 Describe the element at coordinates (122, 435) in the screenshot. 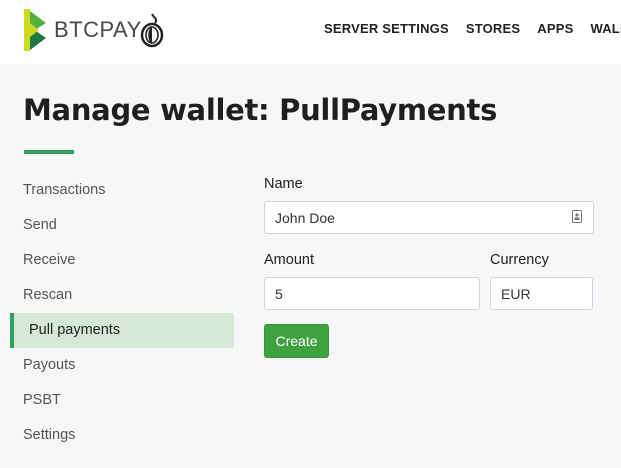

I see `sidebar-item-settings: Settings` at that location.